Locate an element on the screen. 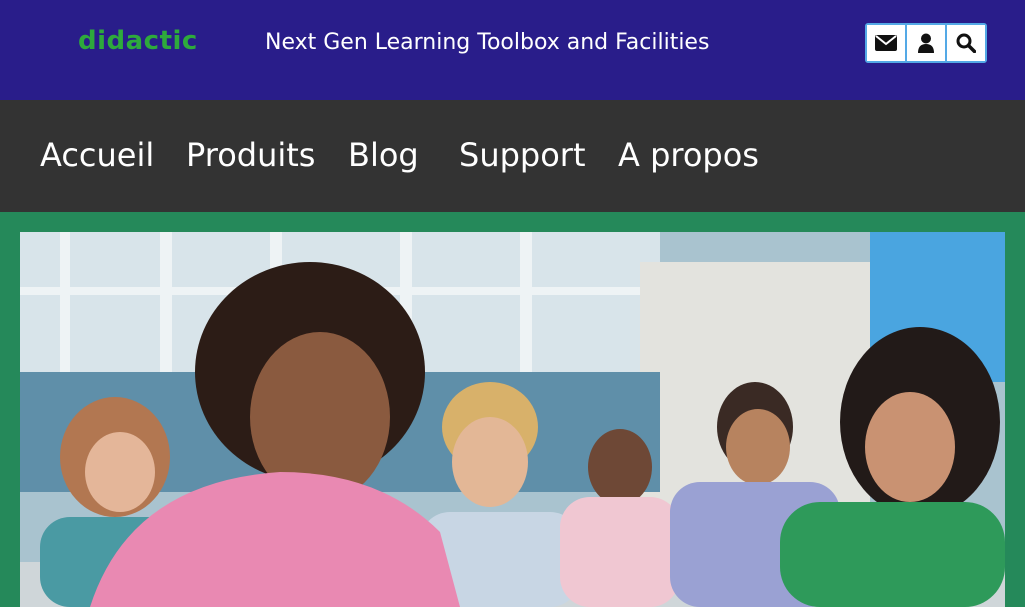  user-icon is located at coordinates (926, 43).